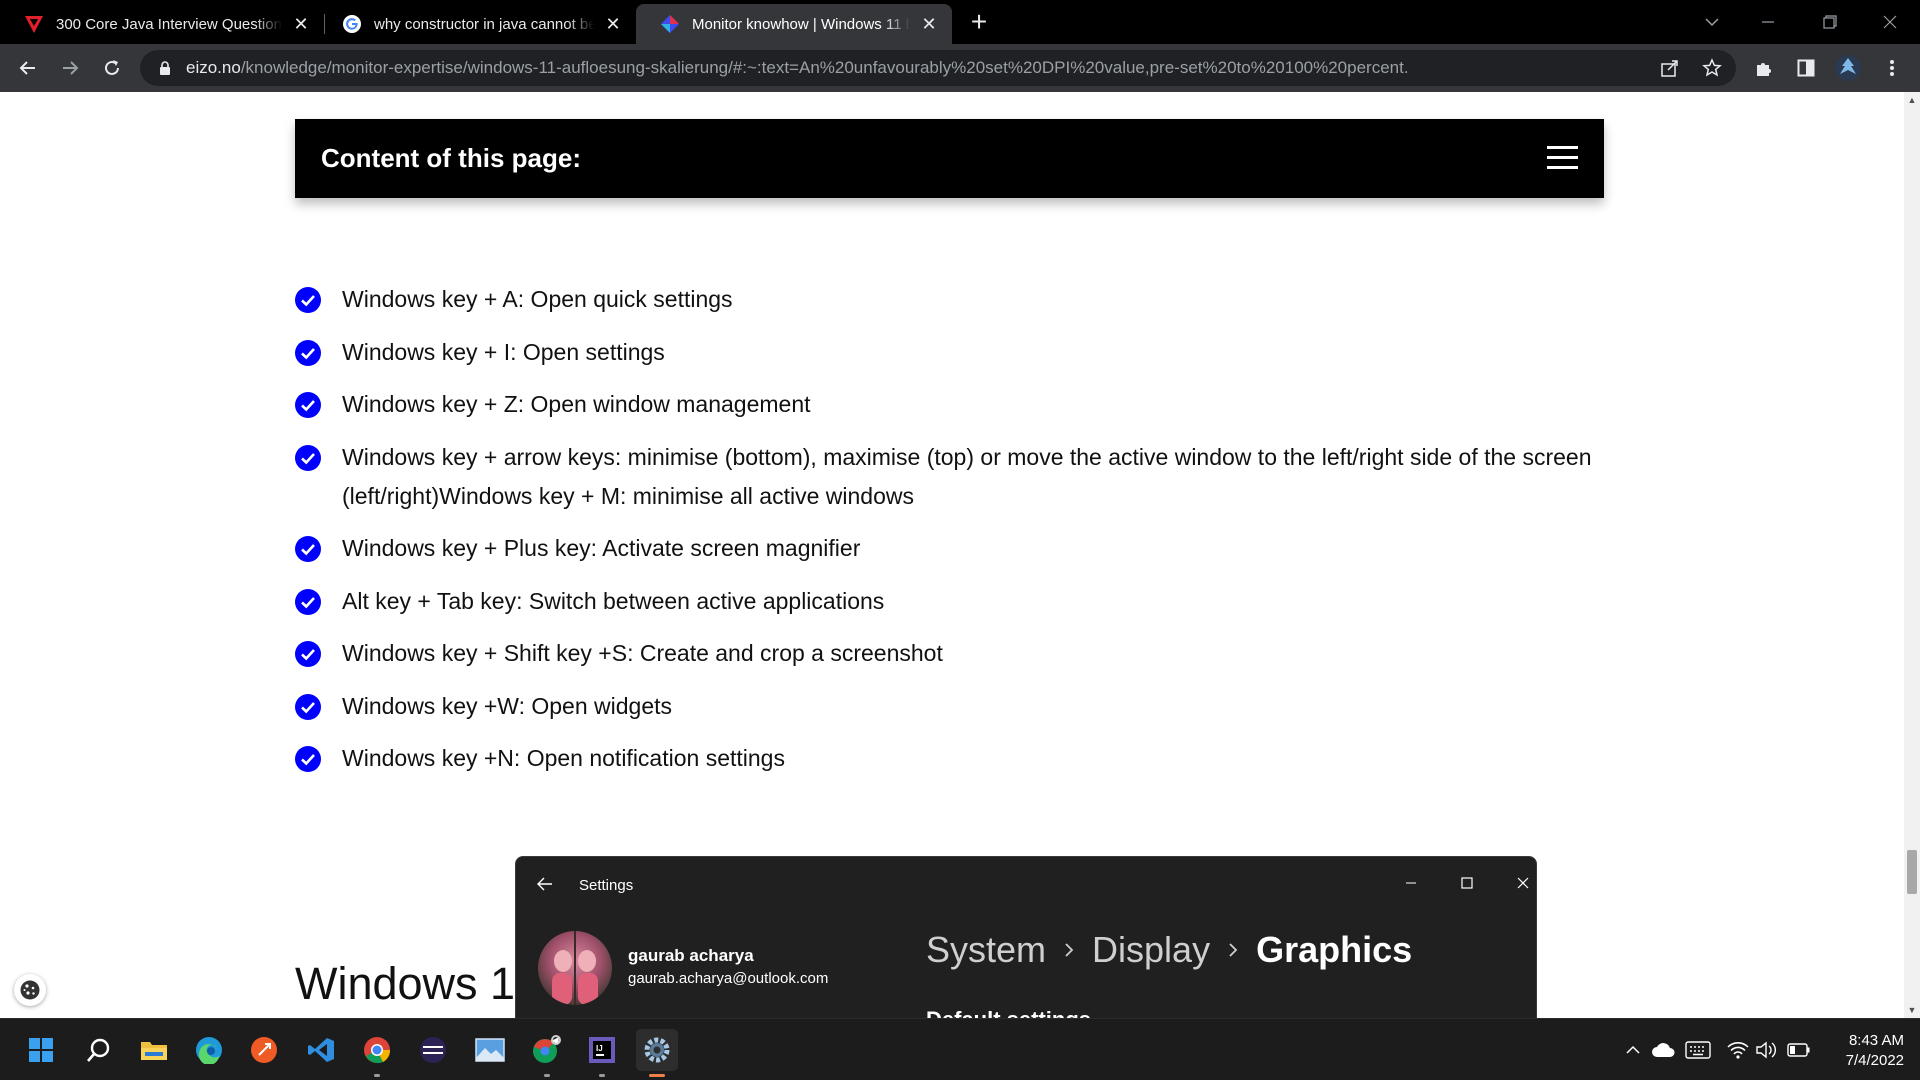  I want to click on eclipse-icon, so click(433, 1050).